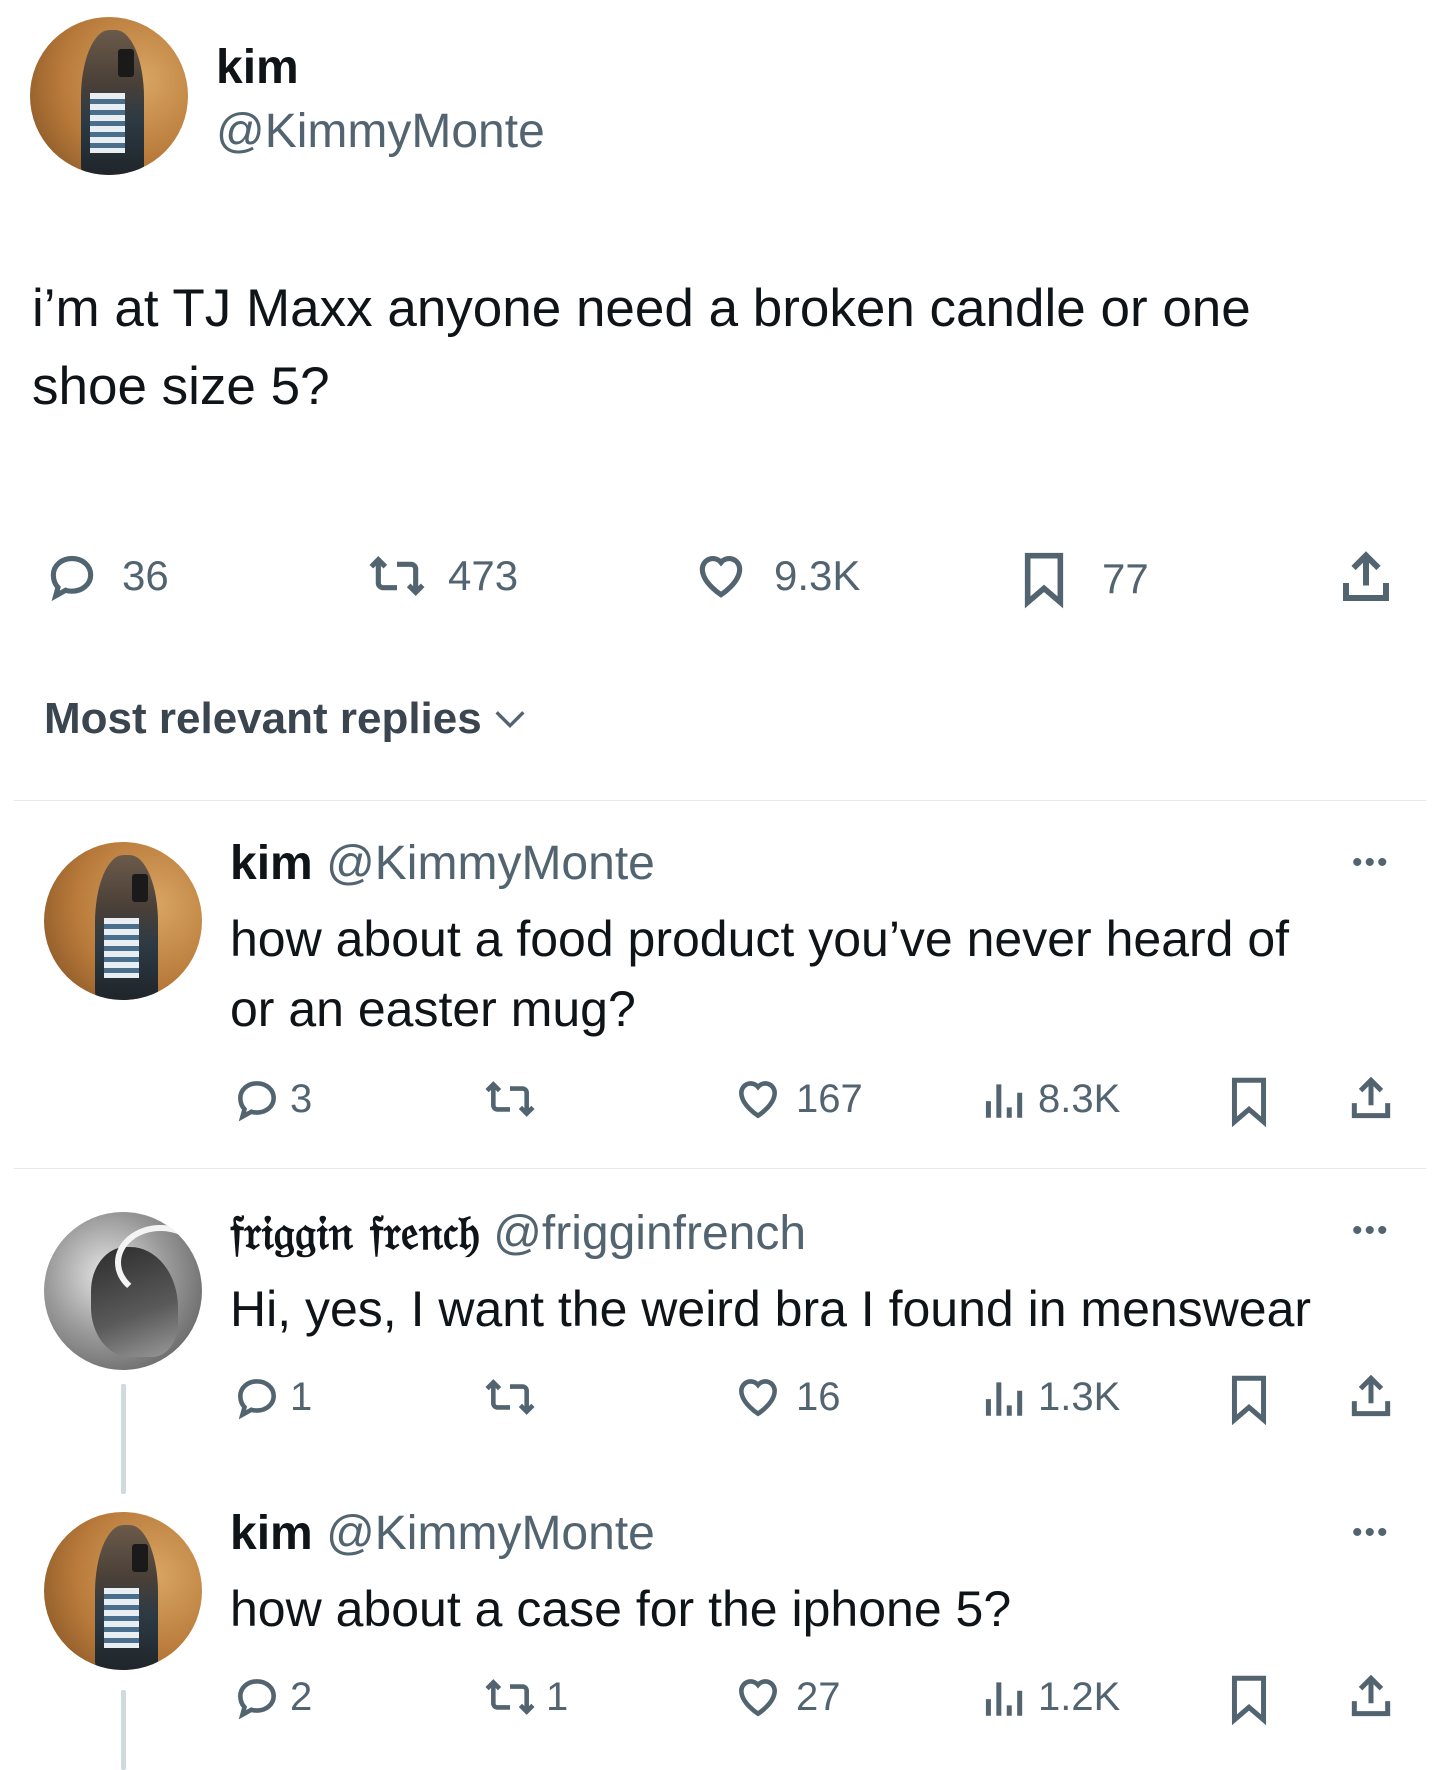  Describe the element at coordinates (1082, 579) in the screenshot. I see `main-bookmark-button: 77` at that location.